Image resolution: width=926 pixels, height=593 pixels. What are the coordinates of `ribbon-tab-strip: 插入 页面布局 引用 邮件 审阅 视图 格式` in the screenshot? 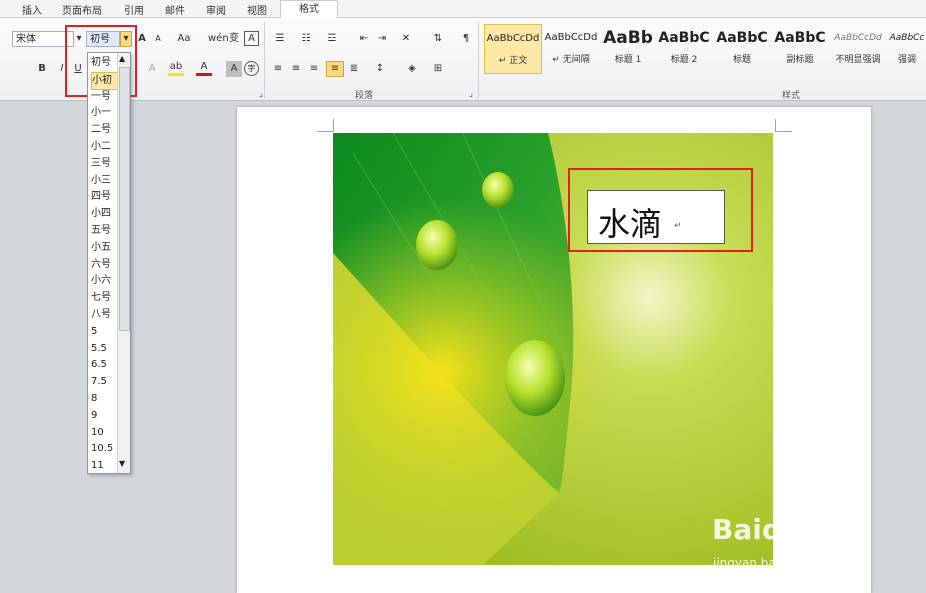 It's located at (463, 9).